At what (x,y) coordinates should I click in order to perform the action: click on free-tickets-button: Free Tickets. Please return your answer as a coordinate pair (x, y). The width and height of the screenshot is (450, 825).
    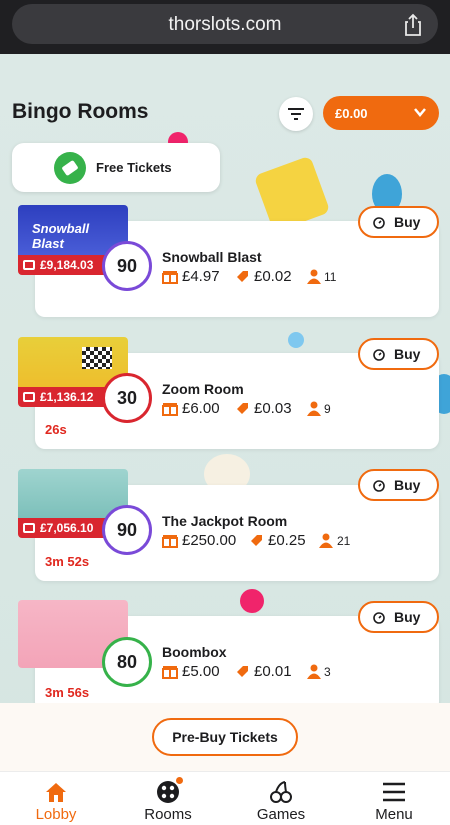
    Looking at the image, I should click on (116, 167).